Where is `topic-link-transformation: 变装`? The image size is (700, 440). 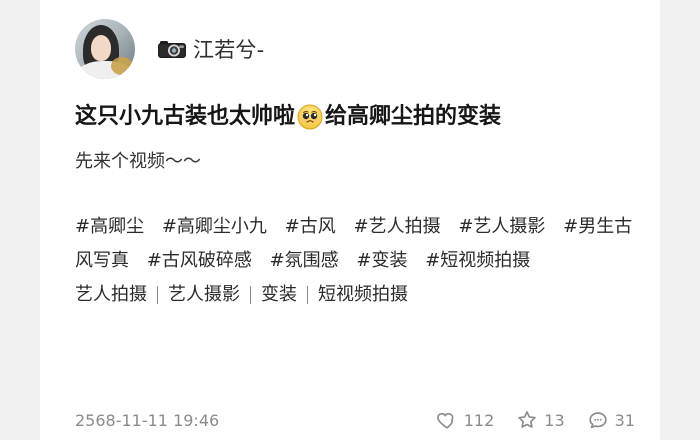 topic-link-transformation: 变装 is located at coordinates (279, 295).